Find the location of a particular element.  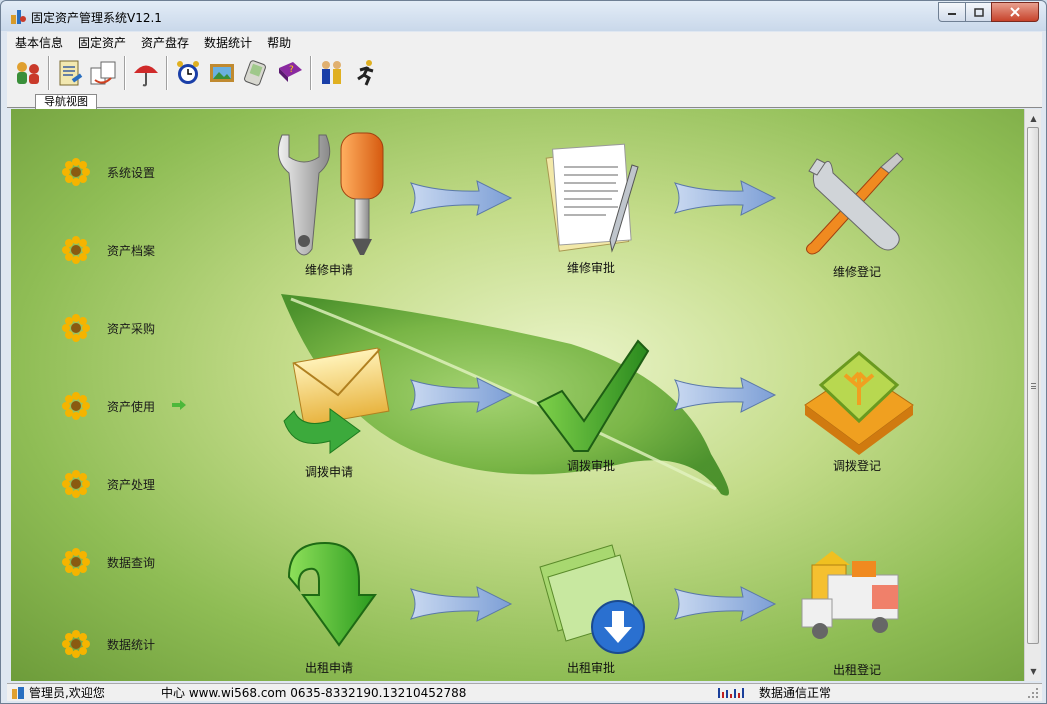

repair-register-node: 维修登记 is located at coordinates (857, 214).